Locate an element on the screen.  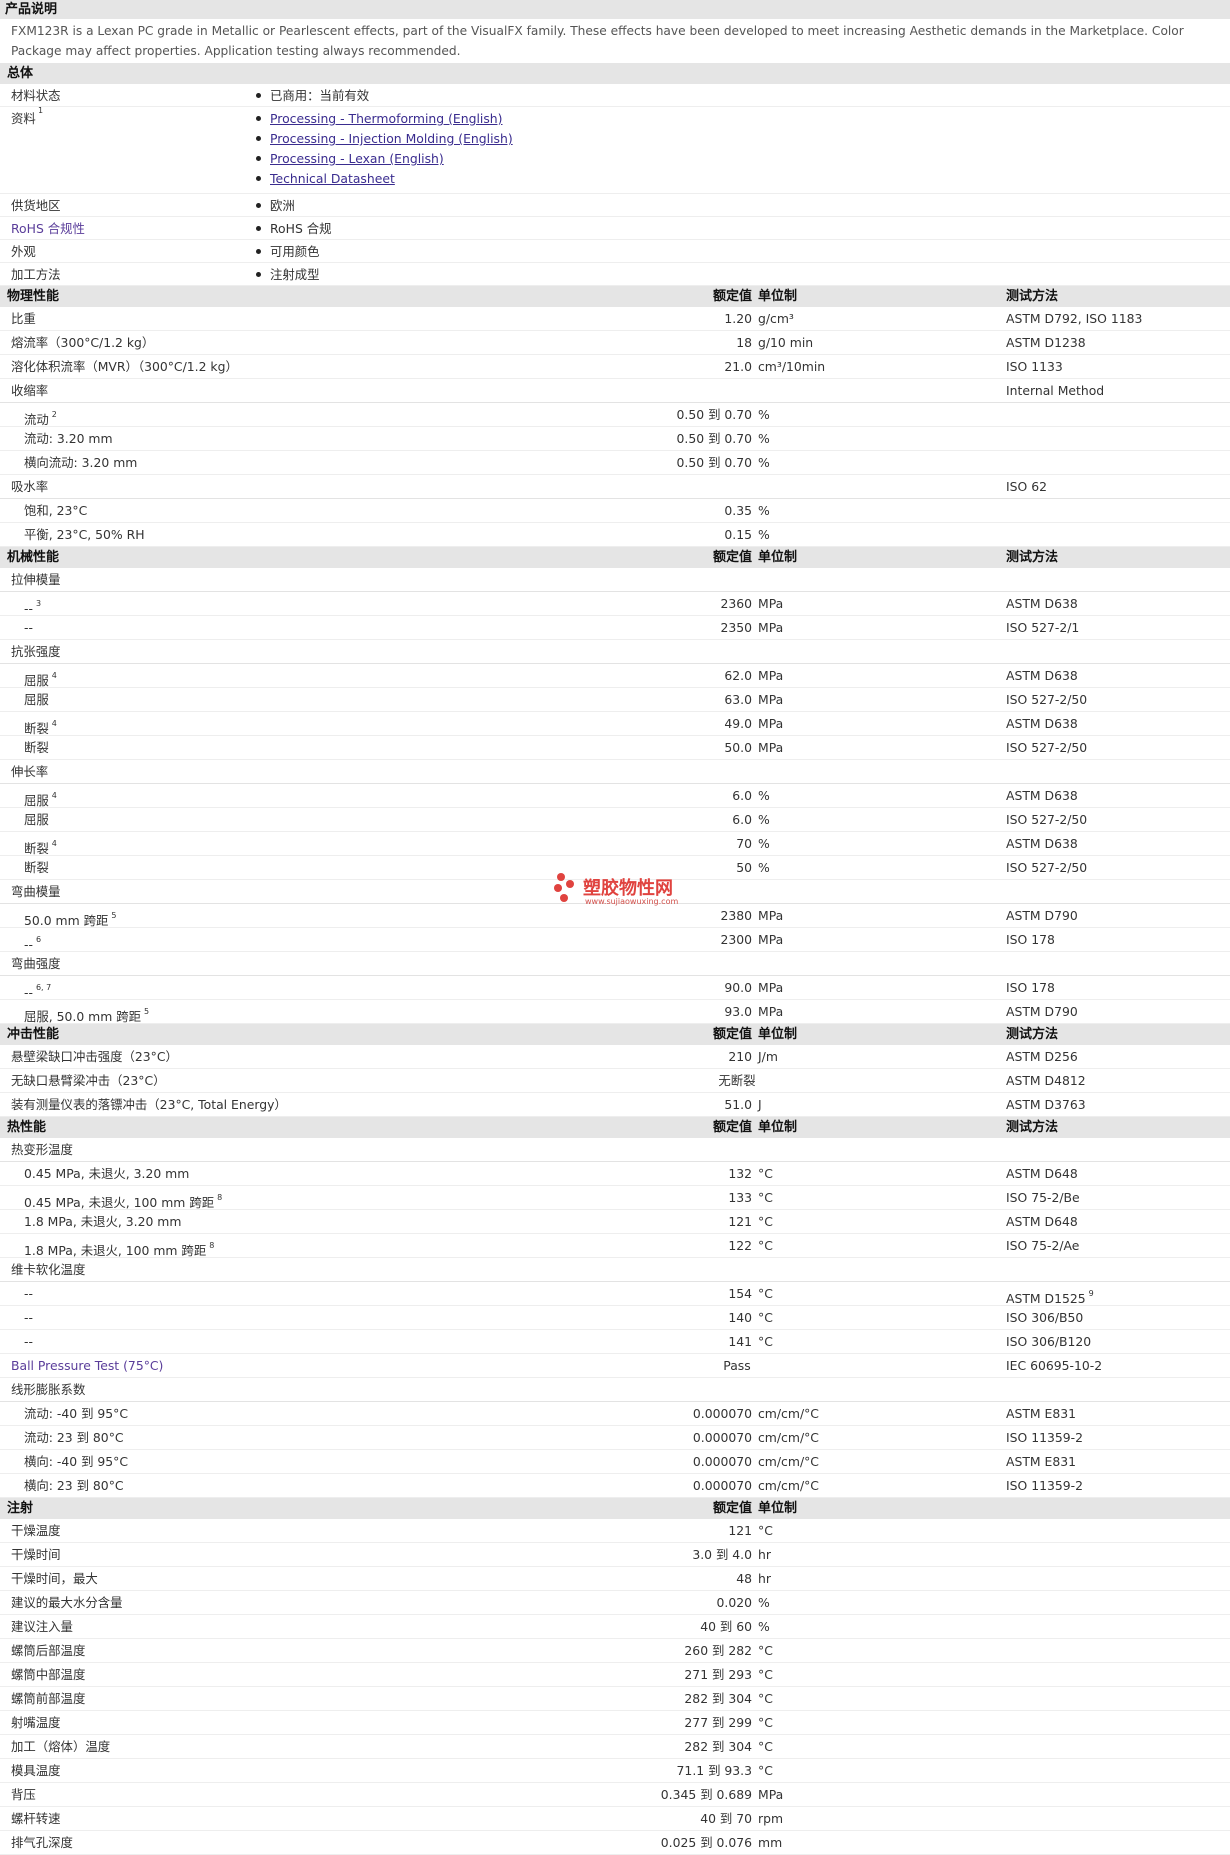
property-label-text: 1.8 MPa, 未退火, 3.20 mm is located at coordinates (103, 1221).